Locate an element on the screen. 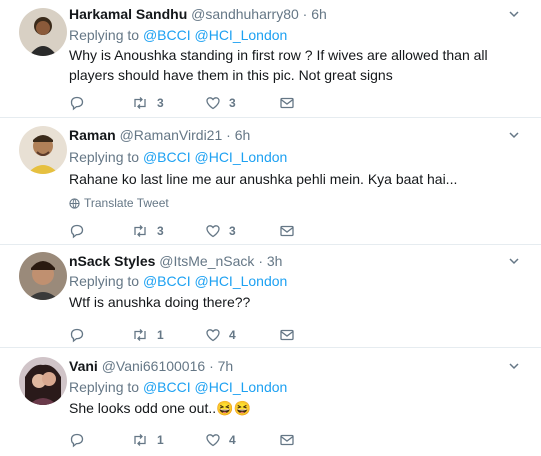 The height and width of the screenshot is (456, 541). translate-tweet-link: Translate Tweet is located at coordinates (119, 203).